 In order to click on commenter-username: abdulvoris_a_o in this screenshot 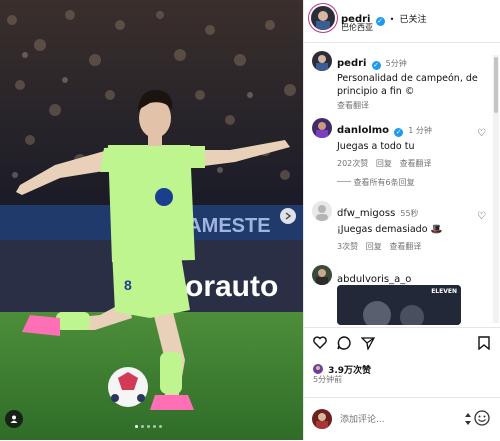, I will do `click(374, 279)`.